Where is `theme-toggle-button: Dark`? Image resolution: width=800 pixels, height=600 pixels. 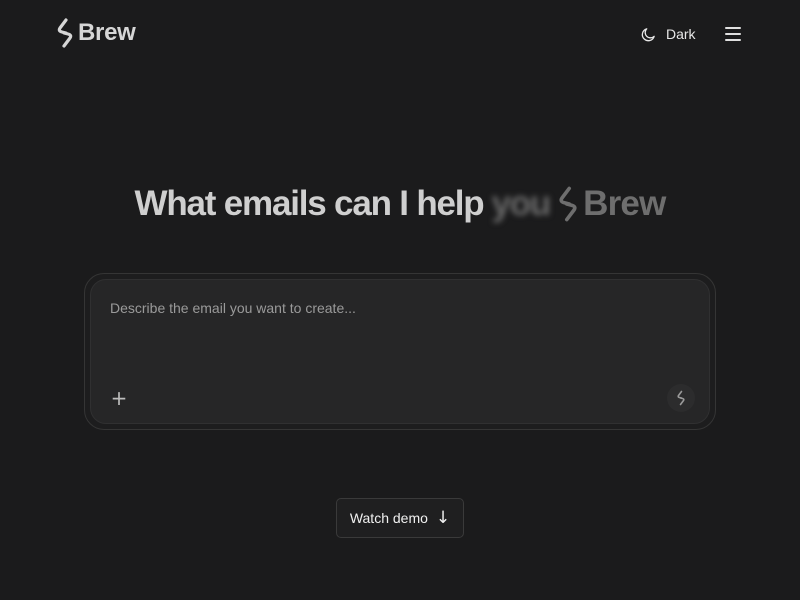
theme-toggle-button: Dark is located at coordinates (668, 34).